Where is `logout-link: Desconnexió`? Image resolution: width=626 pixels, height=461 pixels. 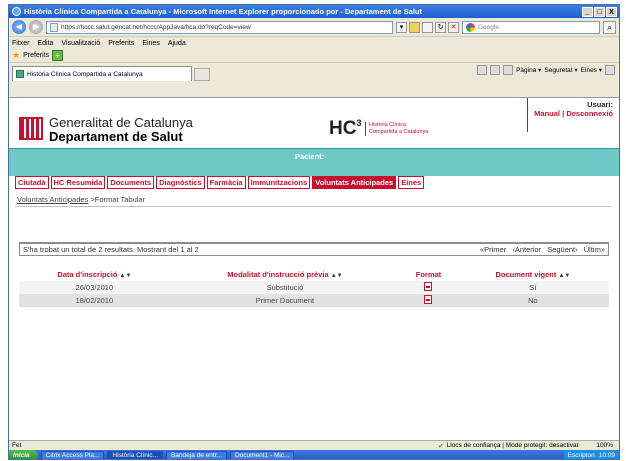 logout-link: Desconnexió is located at coordinates (589, 113).